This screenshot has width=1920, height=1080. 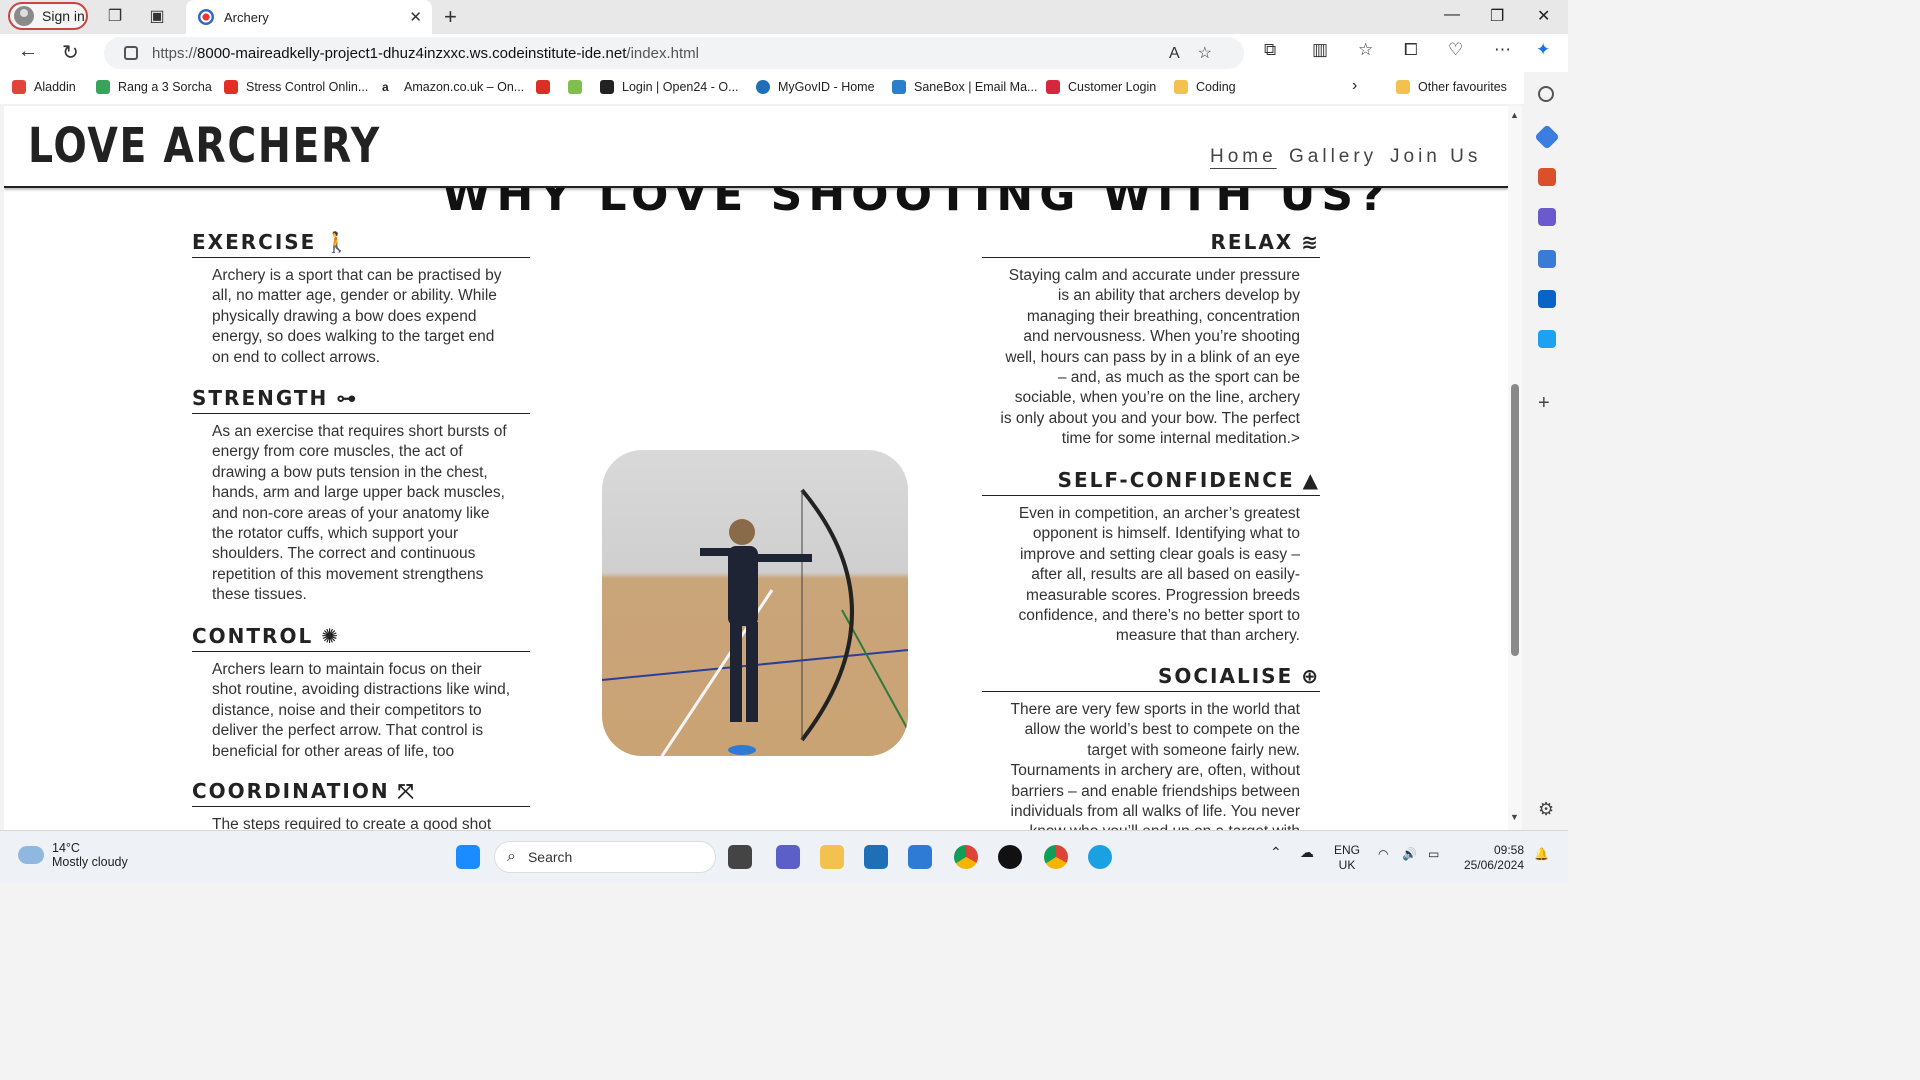 I want to click on chrome-icon, so click(x=966, y=857).